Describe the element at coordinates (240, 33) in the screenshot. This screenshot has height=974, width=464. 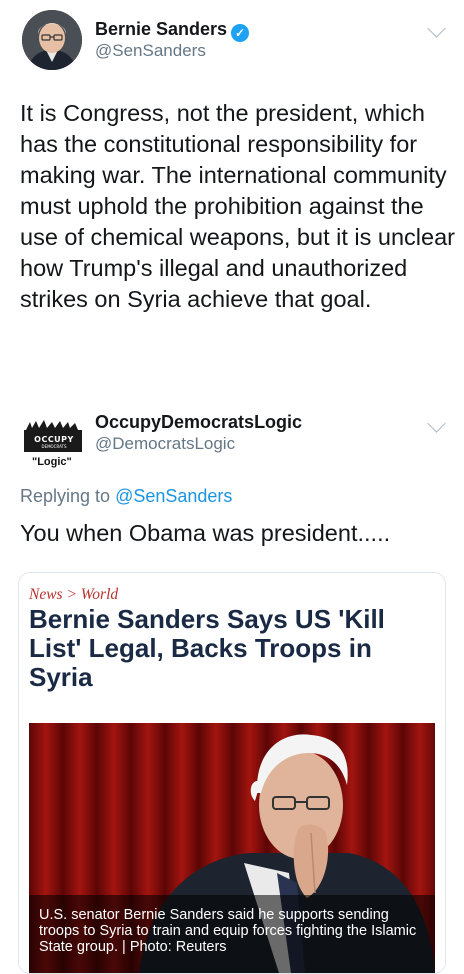
I see `verified-badge-icon: ✓` at that location.